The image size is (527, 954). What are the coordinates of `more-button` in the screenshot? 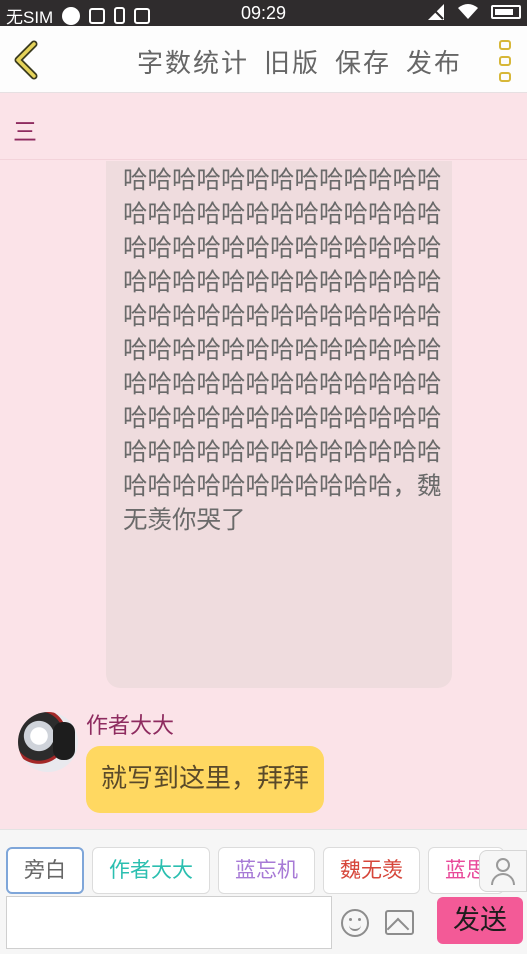 It's located at (507, 61).